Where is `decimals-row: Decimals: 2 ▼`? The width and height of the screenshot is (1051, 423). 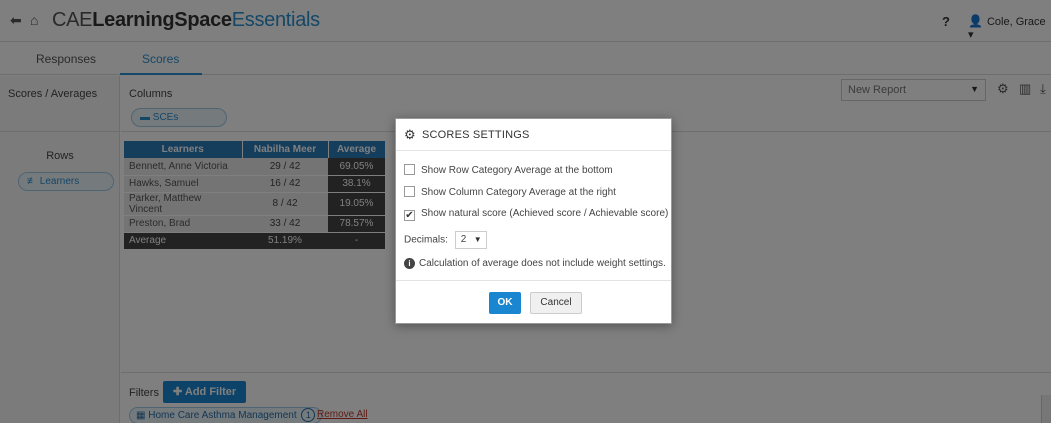 decimals-row: Decimals: 2 ▼ is located at coordinates (445, 240).